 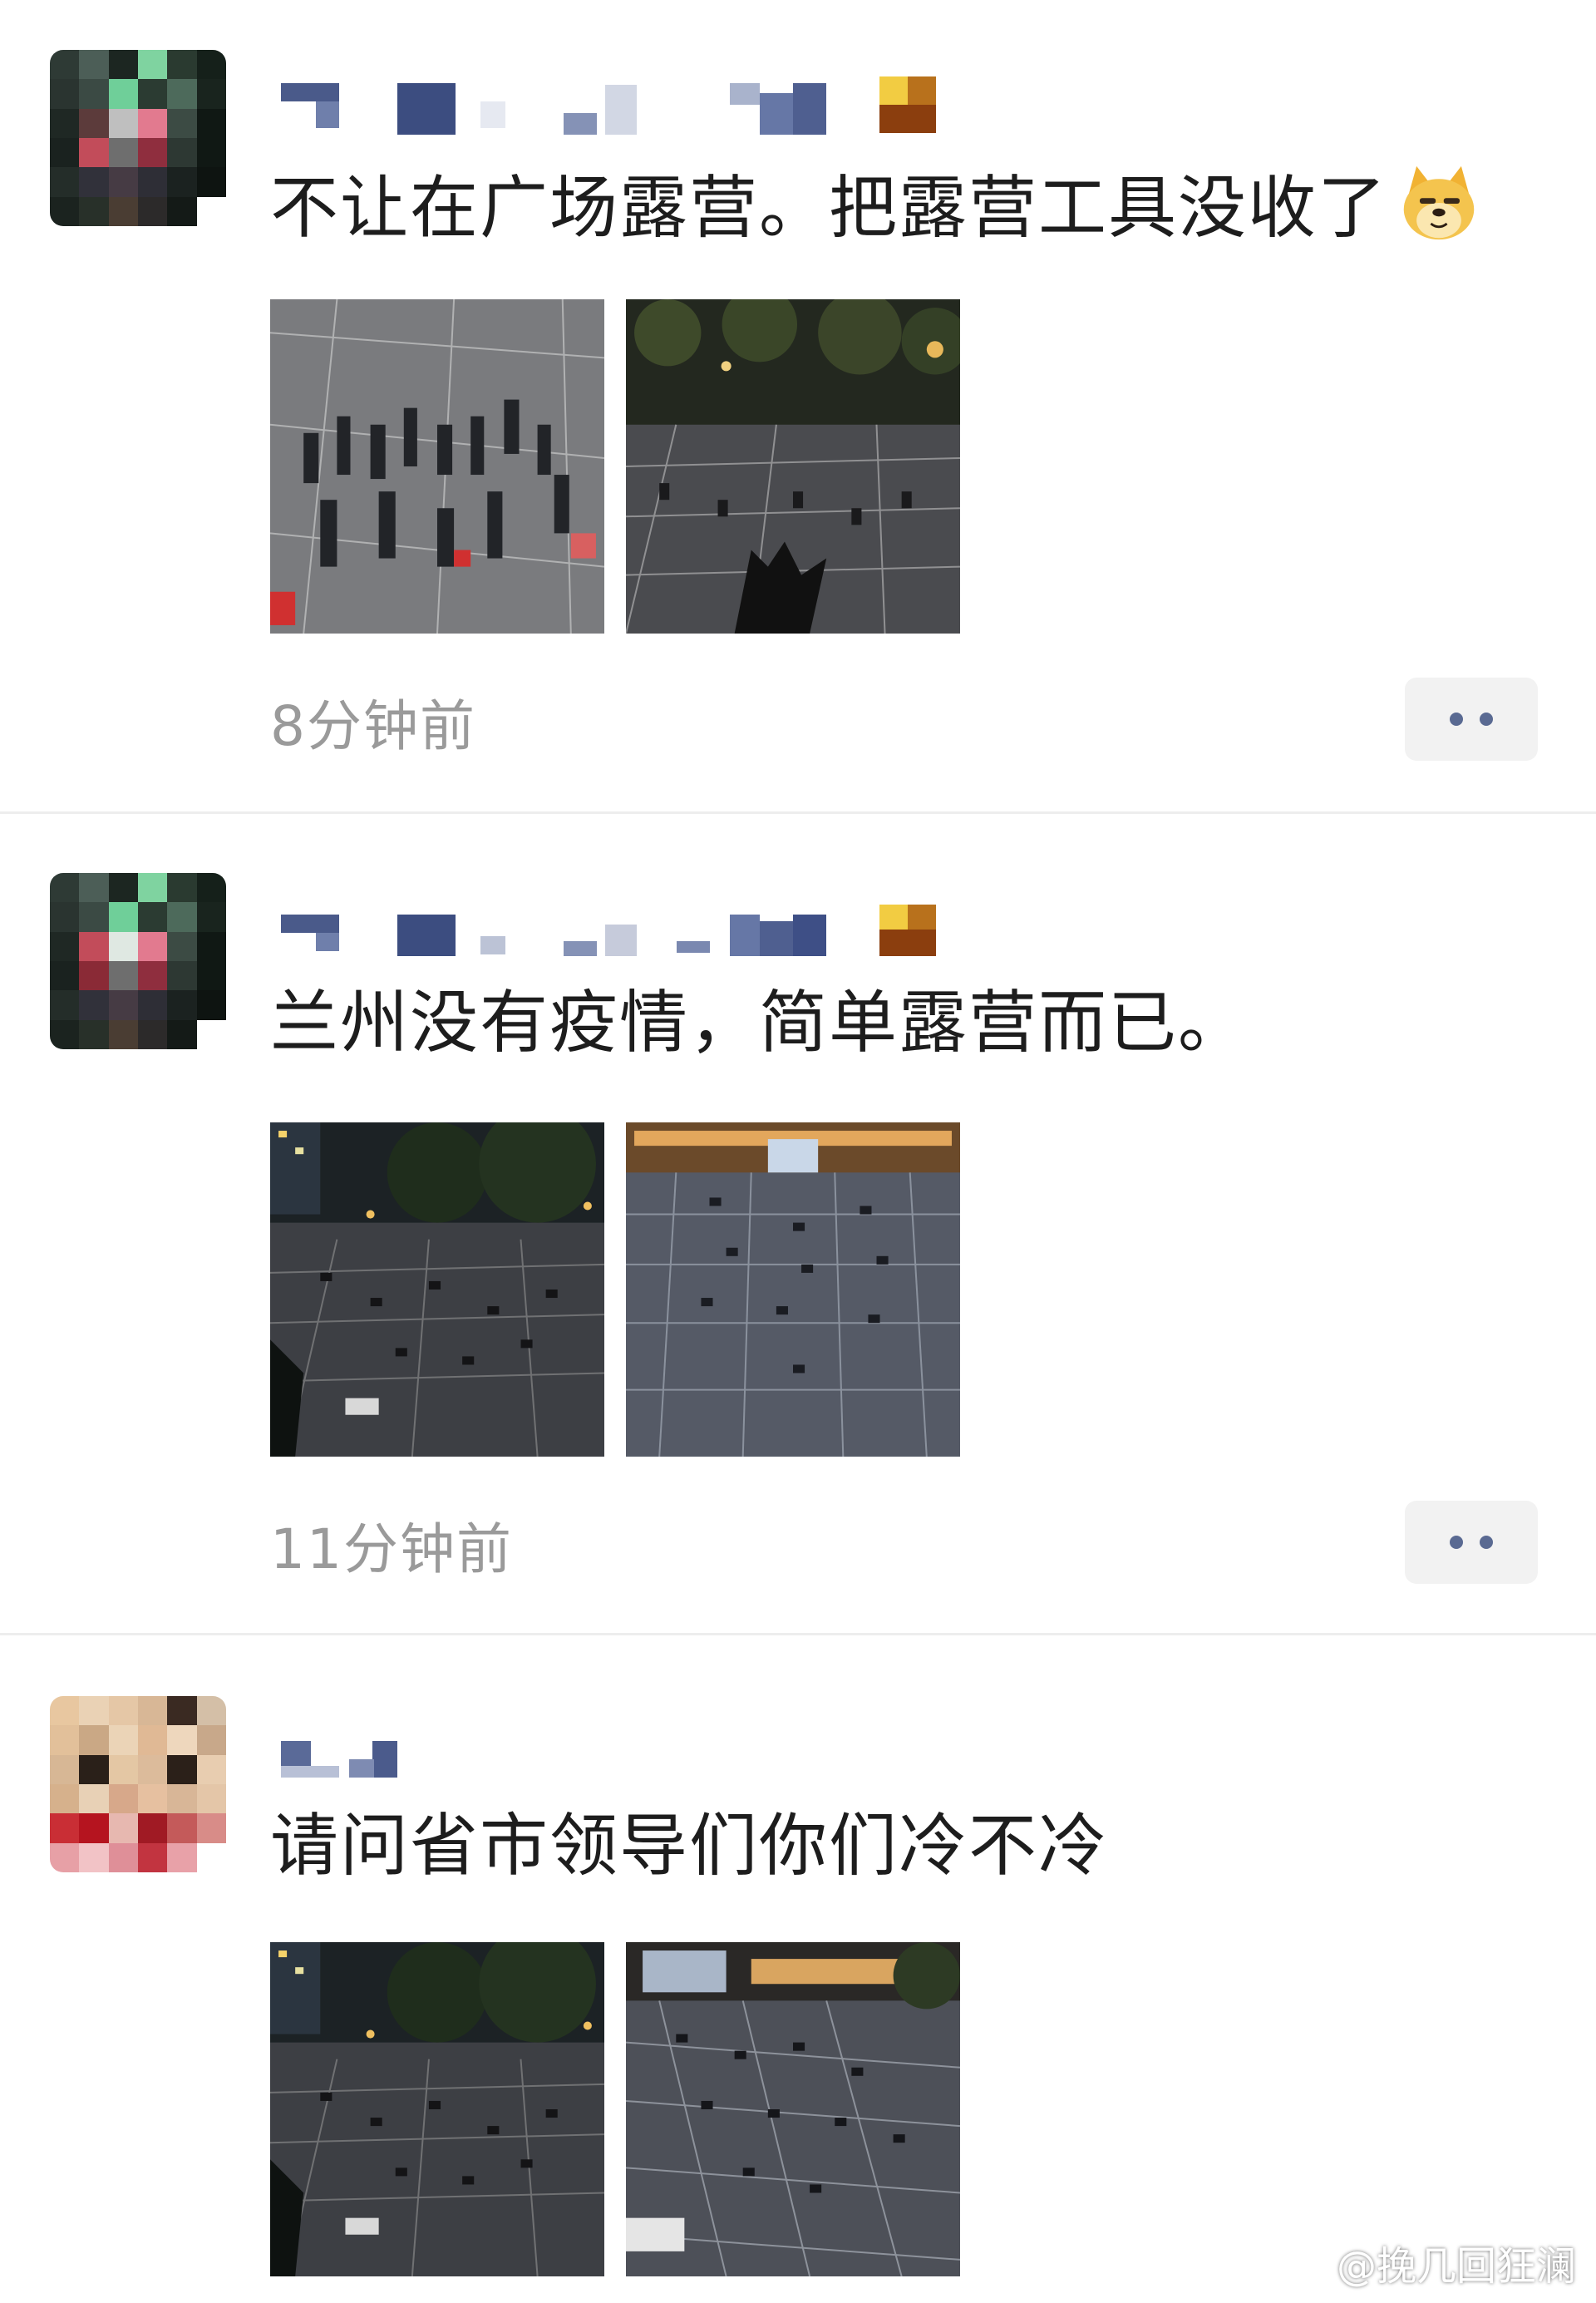 What do you see at coordinates (829, 208) in the screenshot?
I see `post-text-content: 不让在广场露营。把露营工具没收了` at bounding box center [829, 208].